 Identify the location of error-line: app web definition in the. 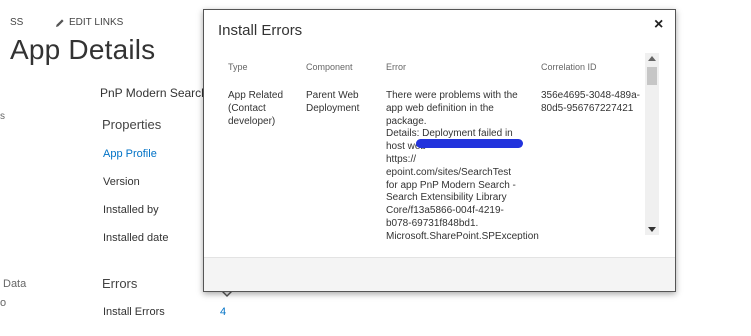
(440, 108).